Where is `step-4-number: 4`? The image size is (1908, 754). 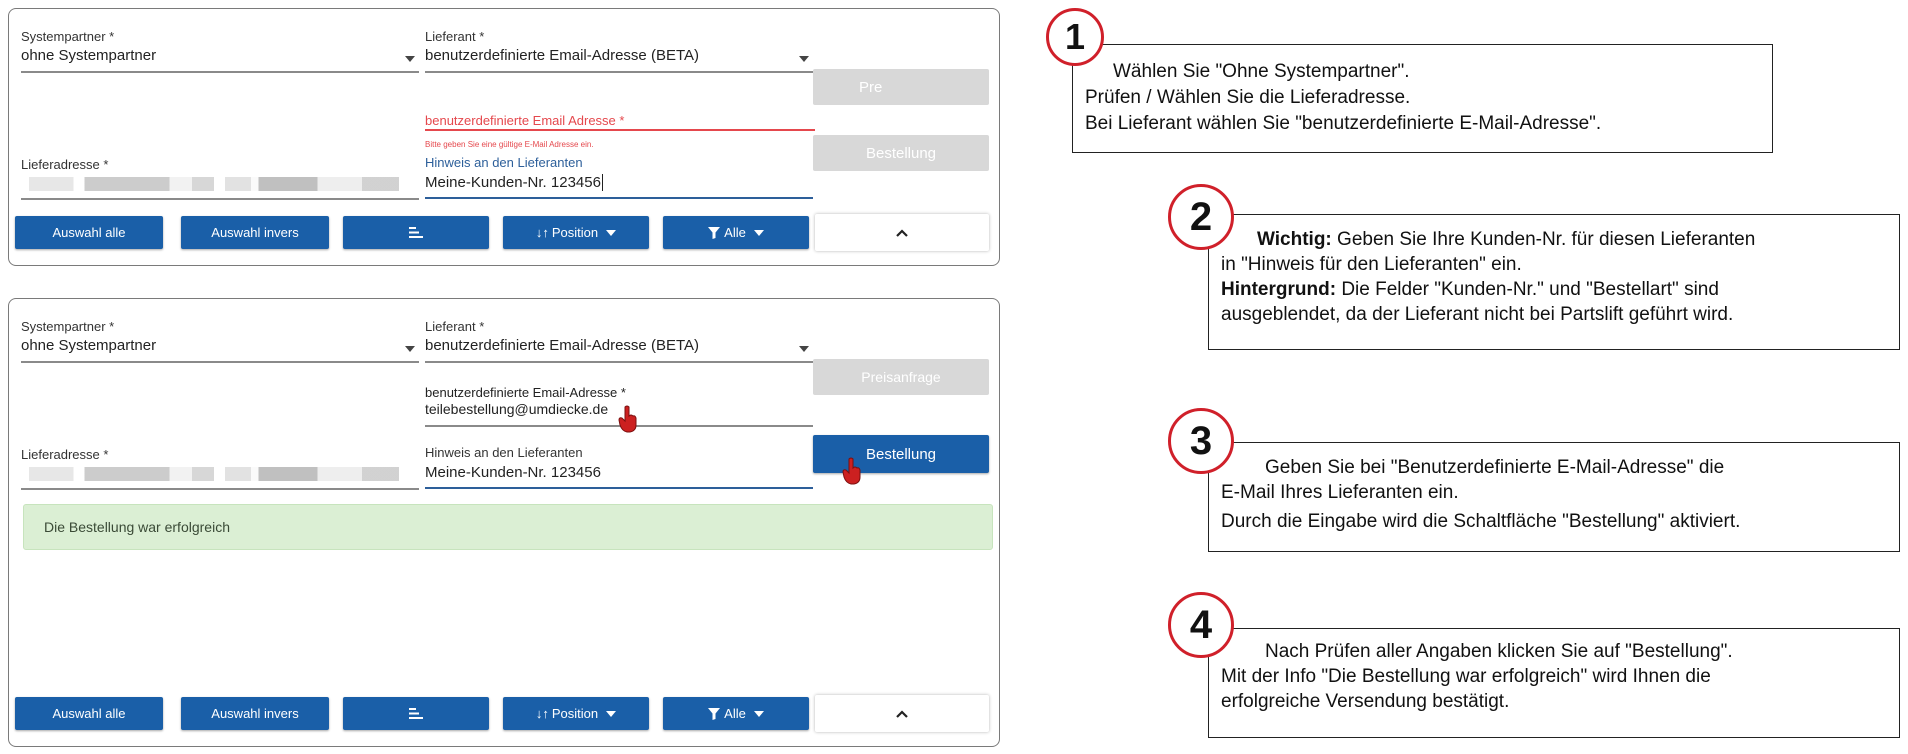 step-4-number: 4 is located at coordinates (1201, 624).